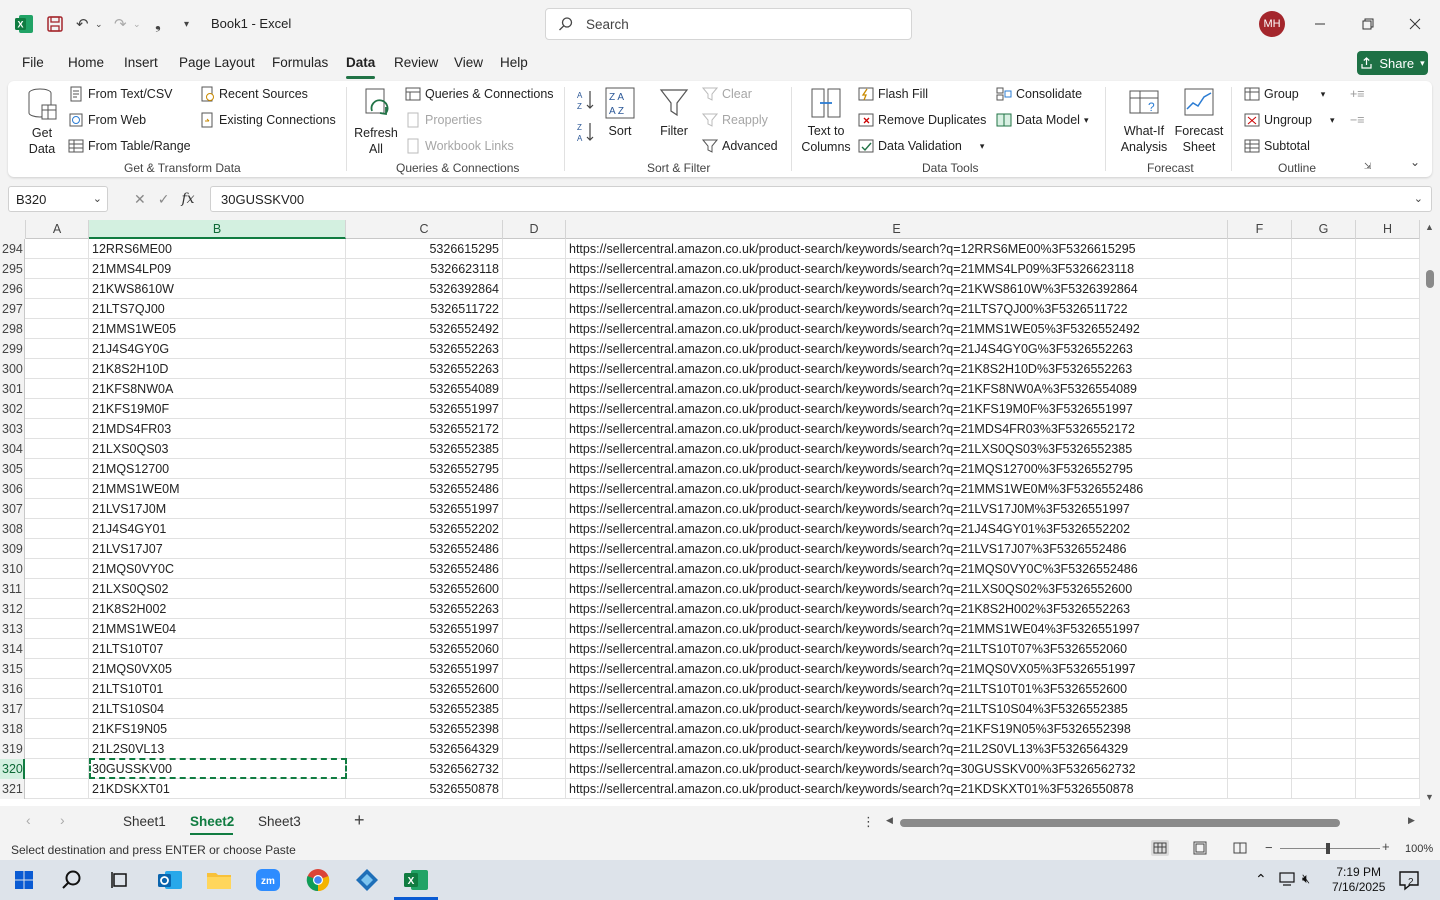 This screenshot has height=900, width=1440. What do you see at coordinates (424, 289) in the screenshot?
I see `cell-c: 5326392864` at bounding box center [424, 289].